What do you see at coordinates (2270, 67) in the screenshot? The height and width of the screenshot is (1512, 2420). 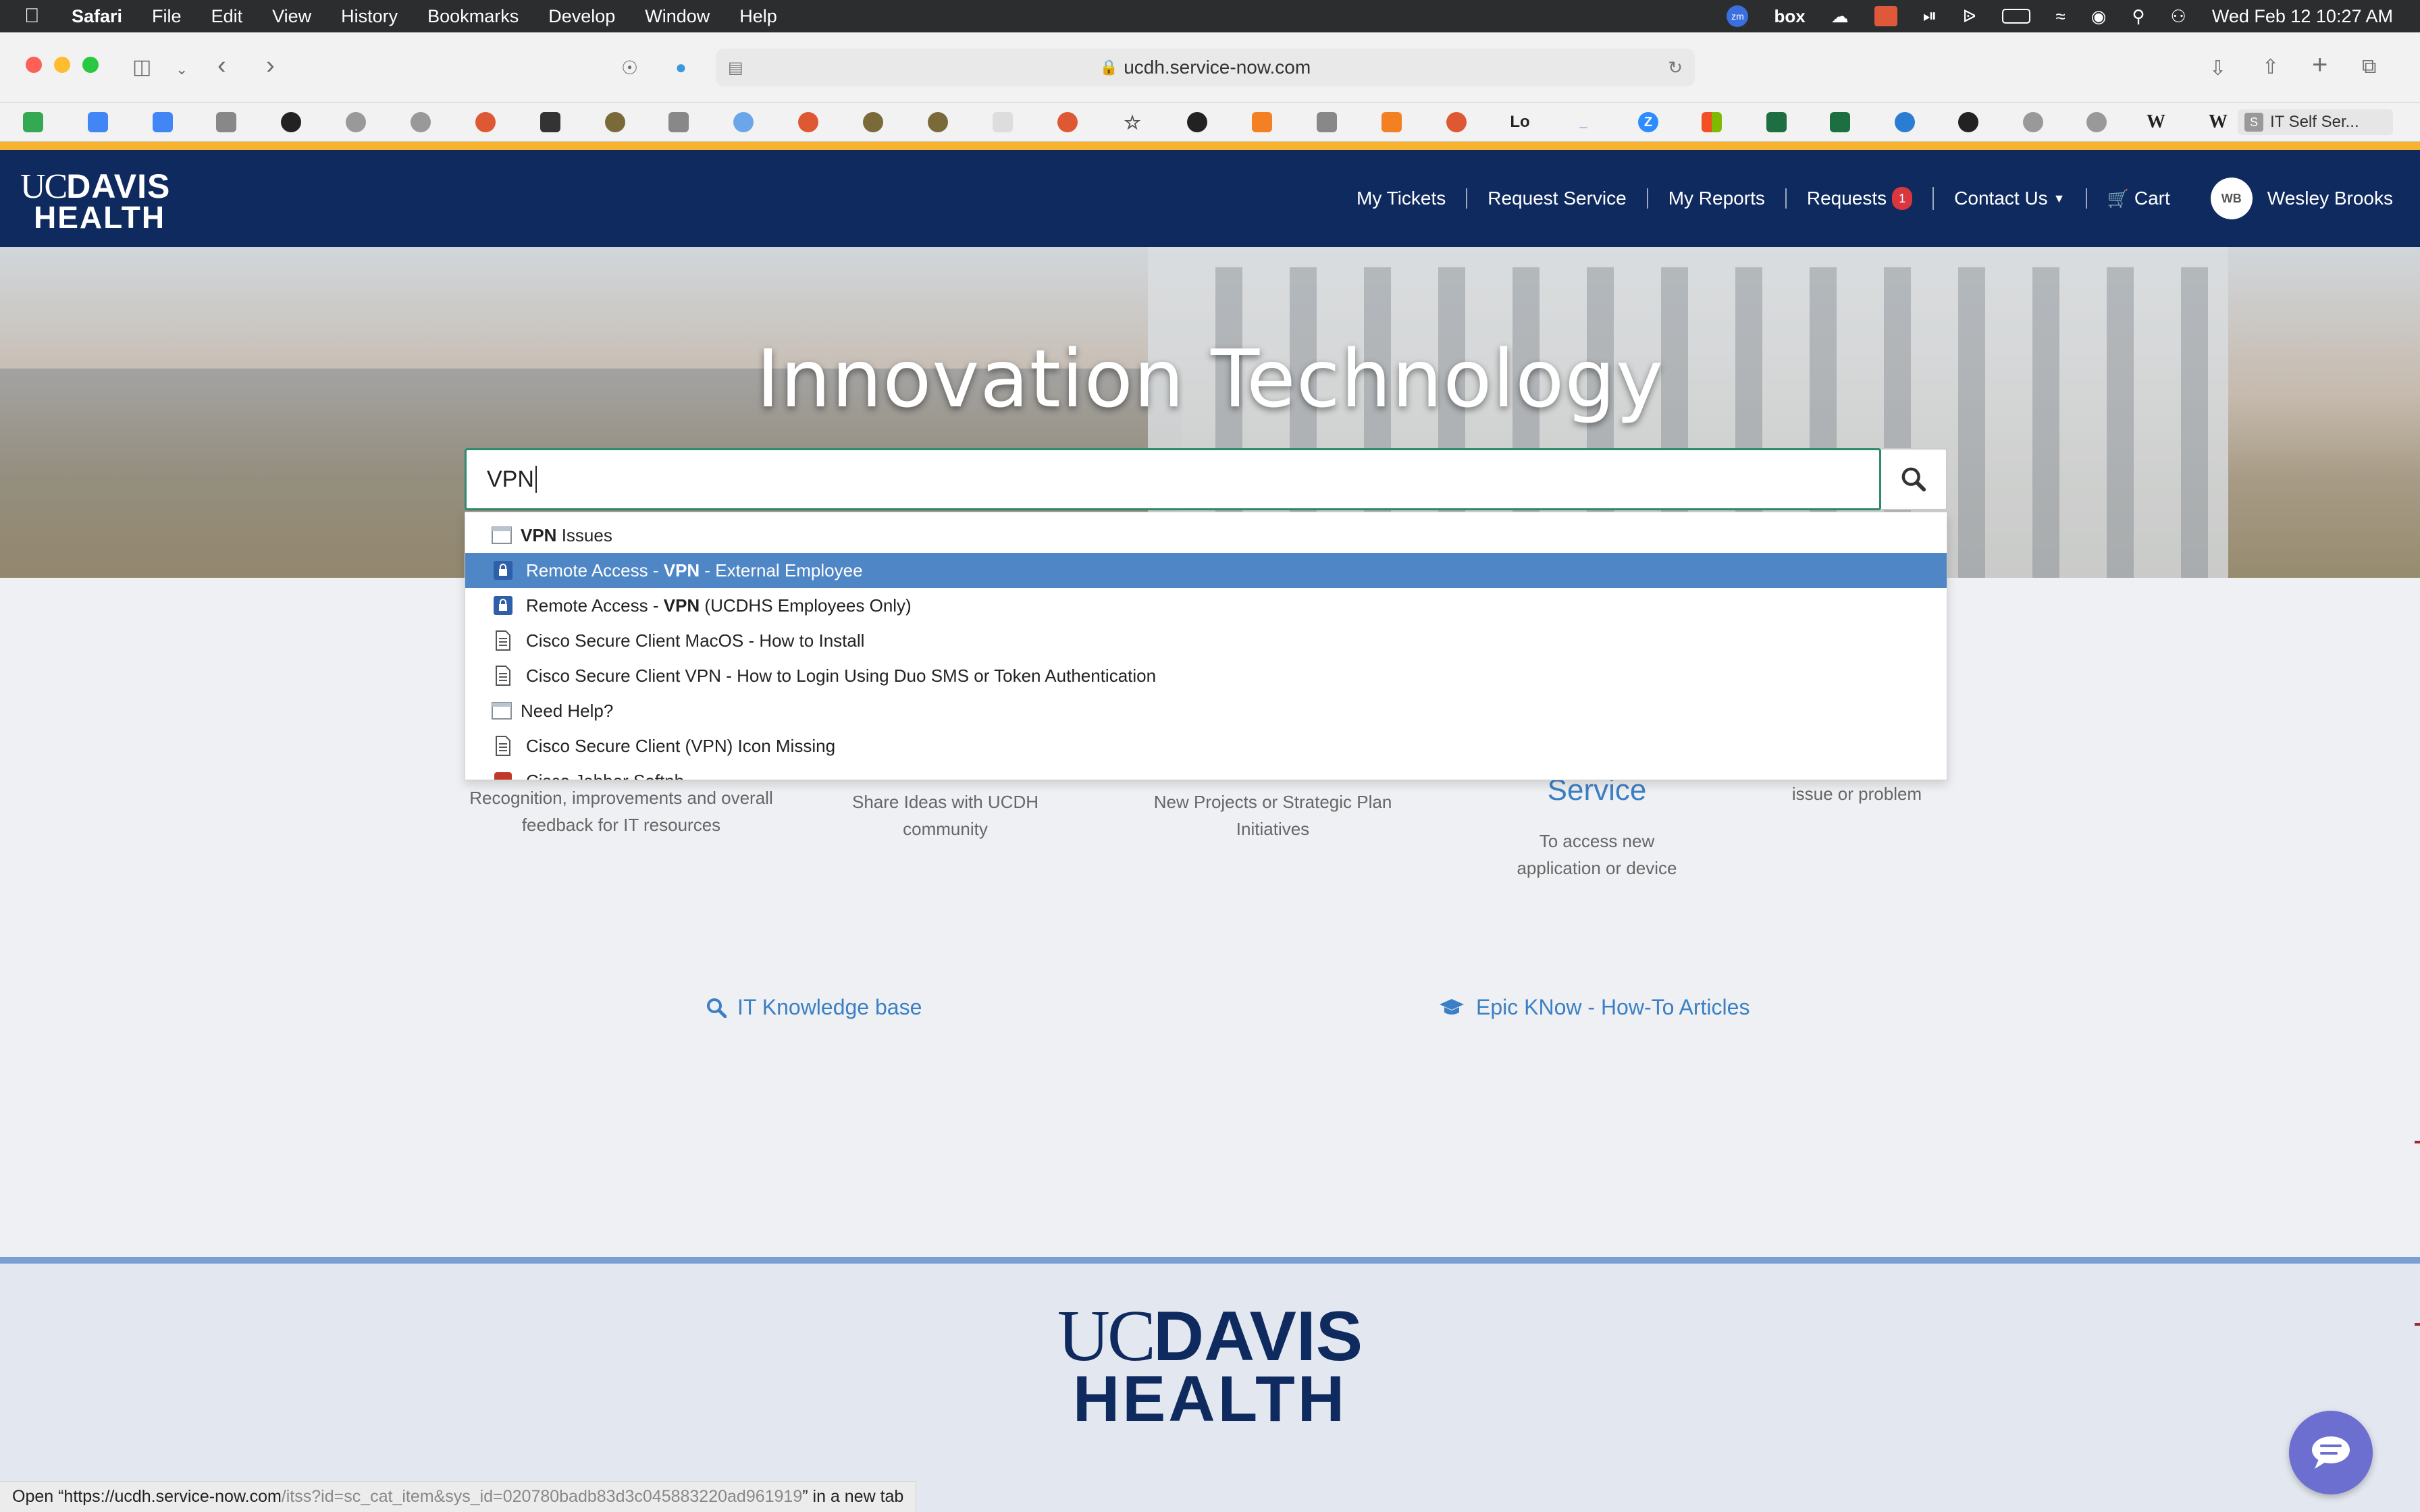 I see `share-icon: ⇧` at bounding box center [2270, 67].